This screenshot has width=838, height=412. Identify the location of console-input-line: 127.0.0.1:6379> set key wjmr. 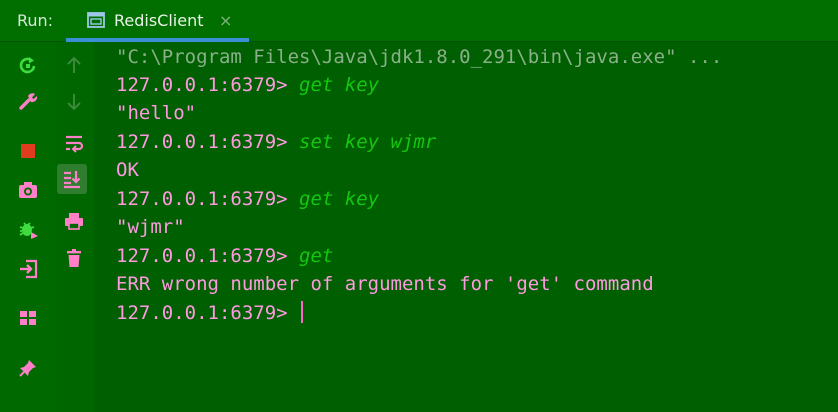
(276, 142).